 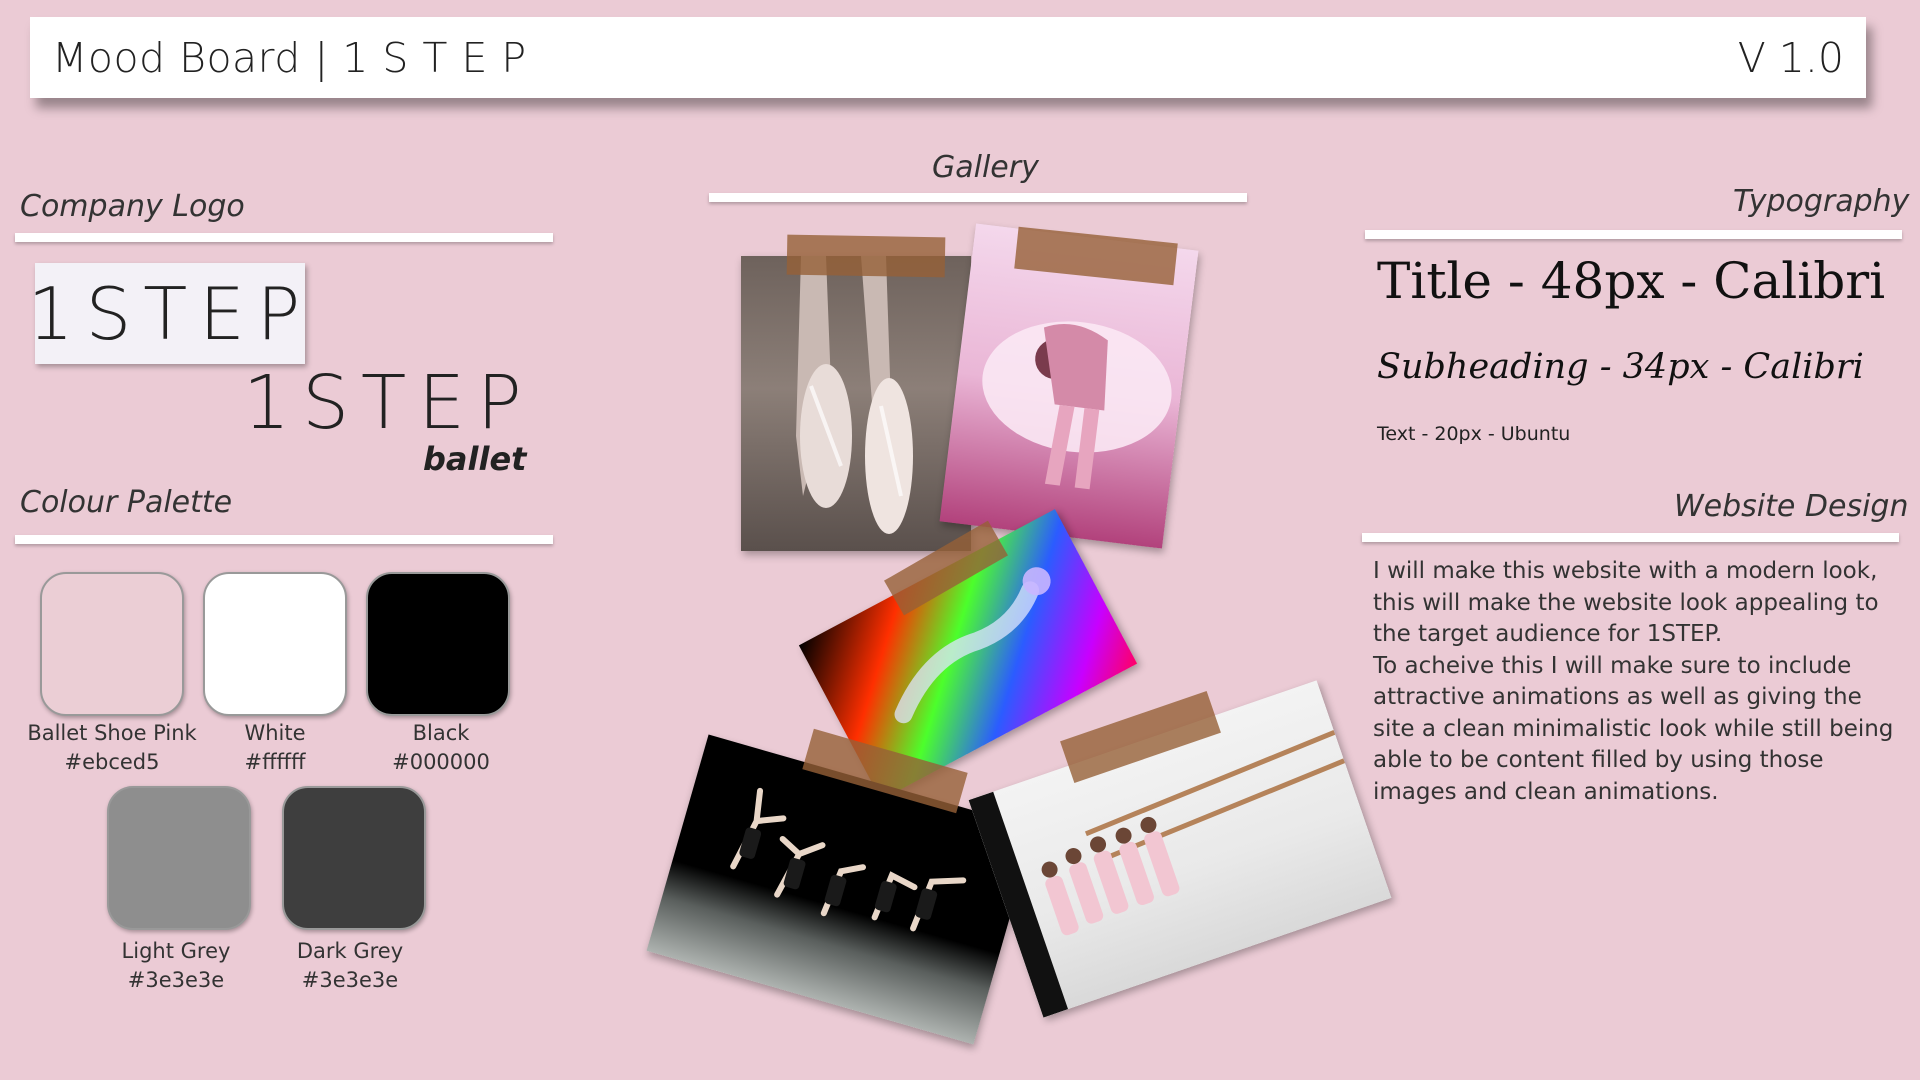 I want to click on swatch-hex: #ffffff, so click(x=275, y=762).